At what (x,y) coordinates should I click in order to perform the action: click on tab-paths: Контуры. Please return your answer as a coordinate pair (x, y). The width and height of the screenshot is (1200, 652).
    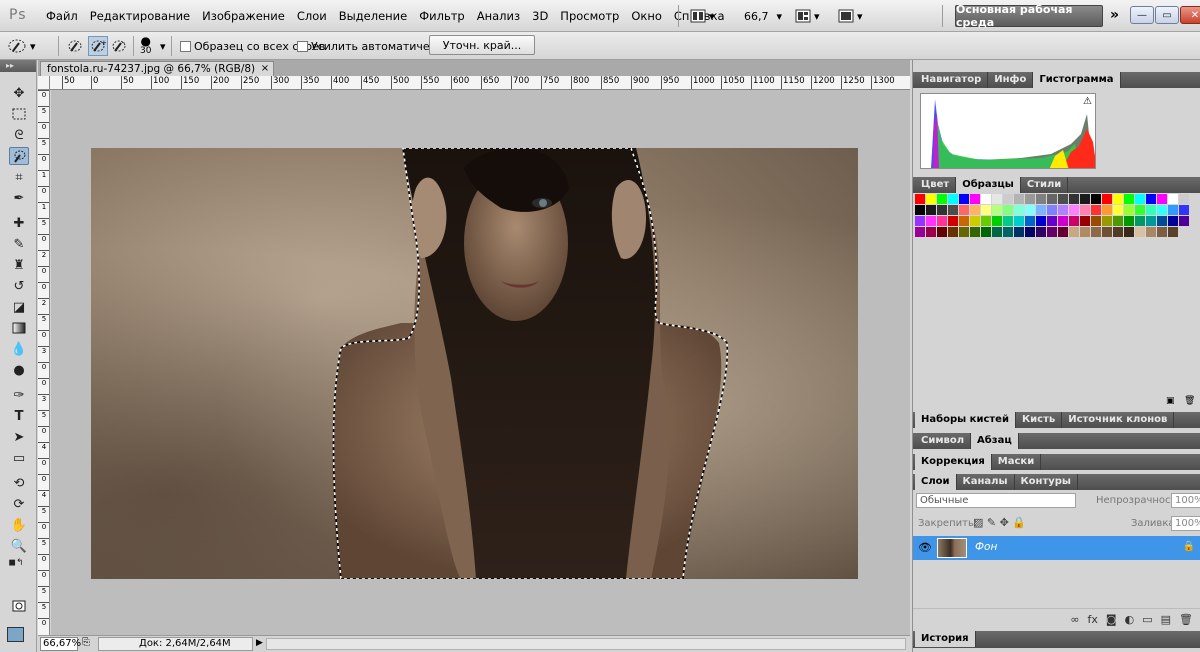
    Looking at the image, I should click on (1046, 482).